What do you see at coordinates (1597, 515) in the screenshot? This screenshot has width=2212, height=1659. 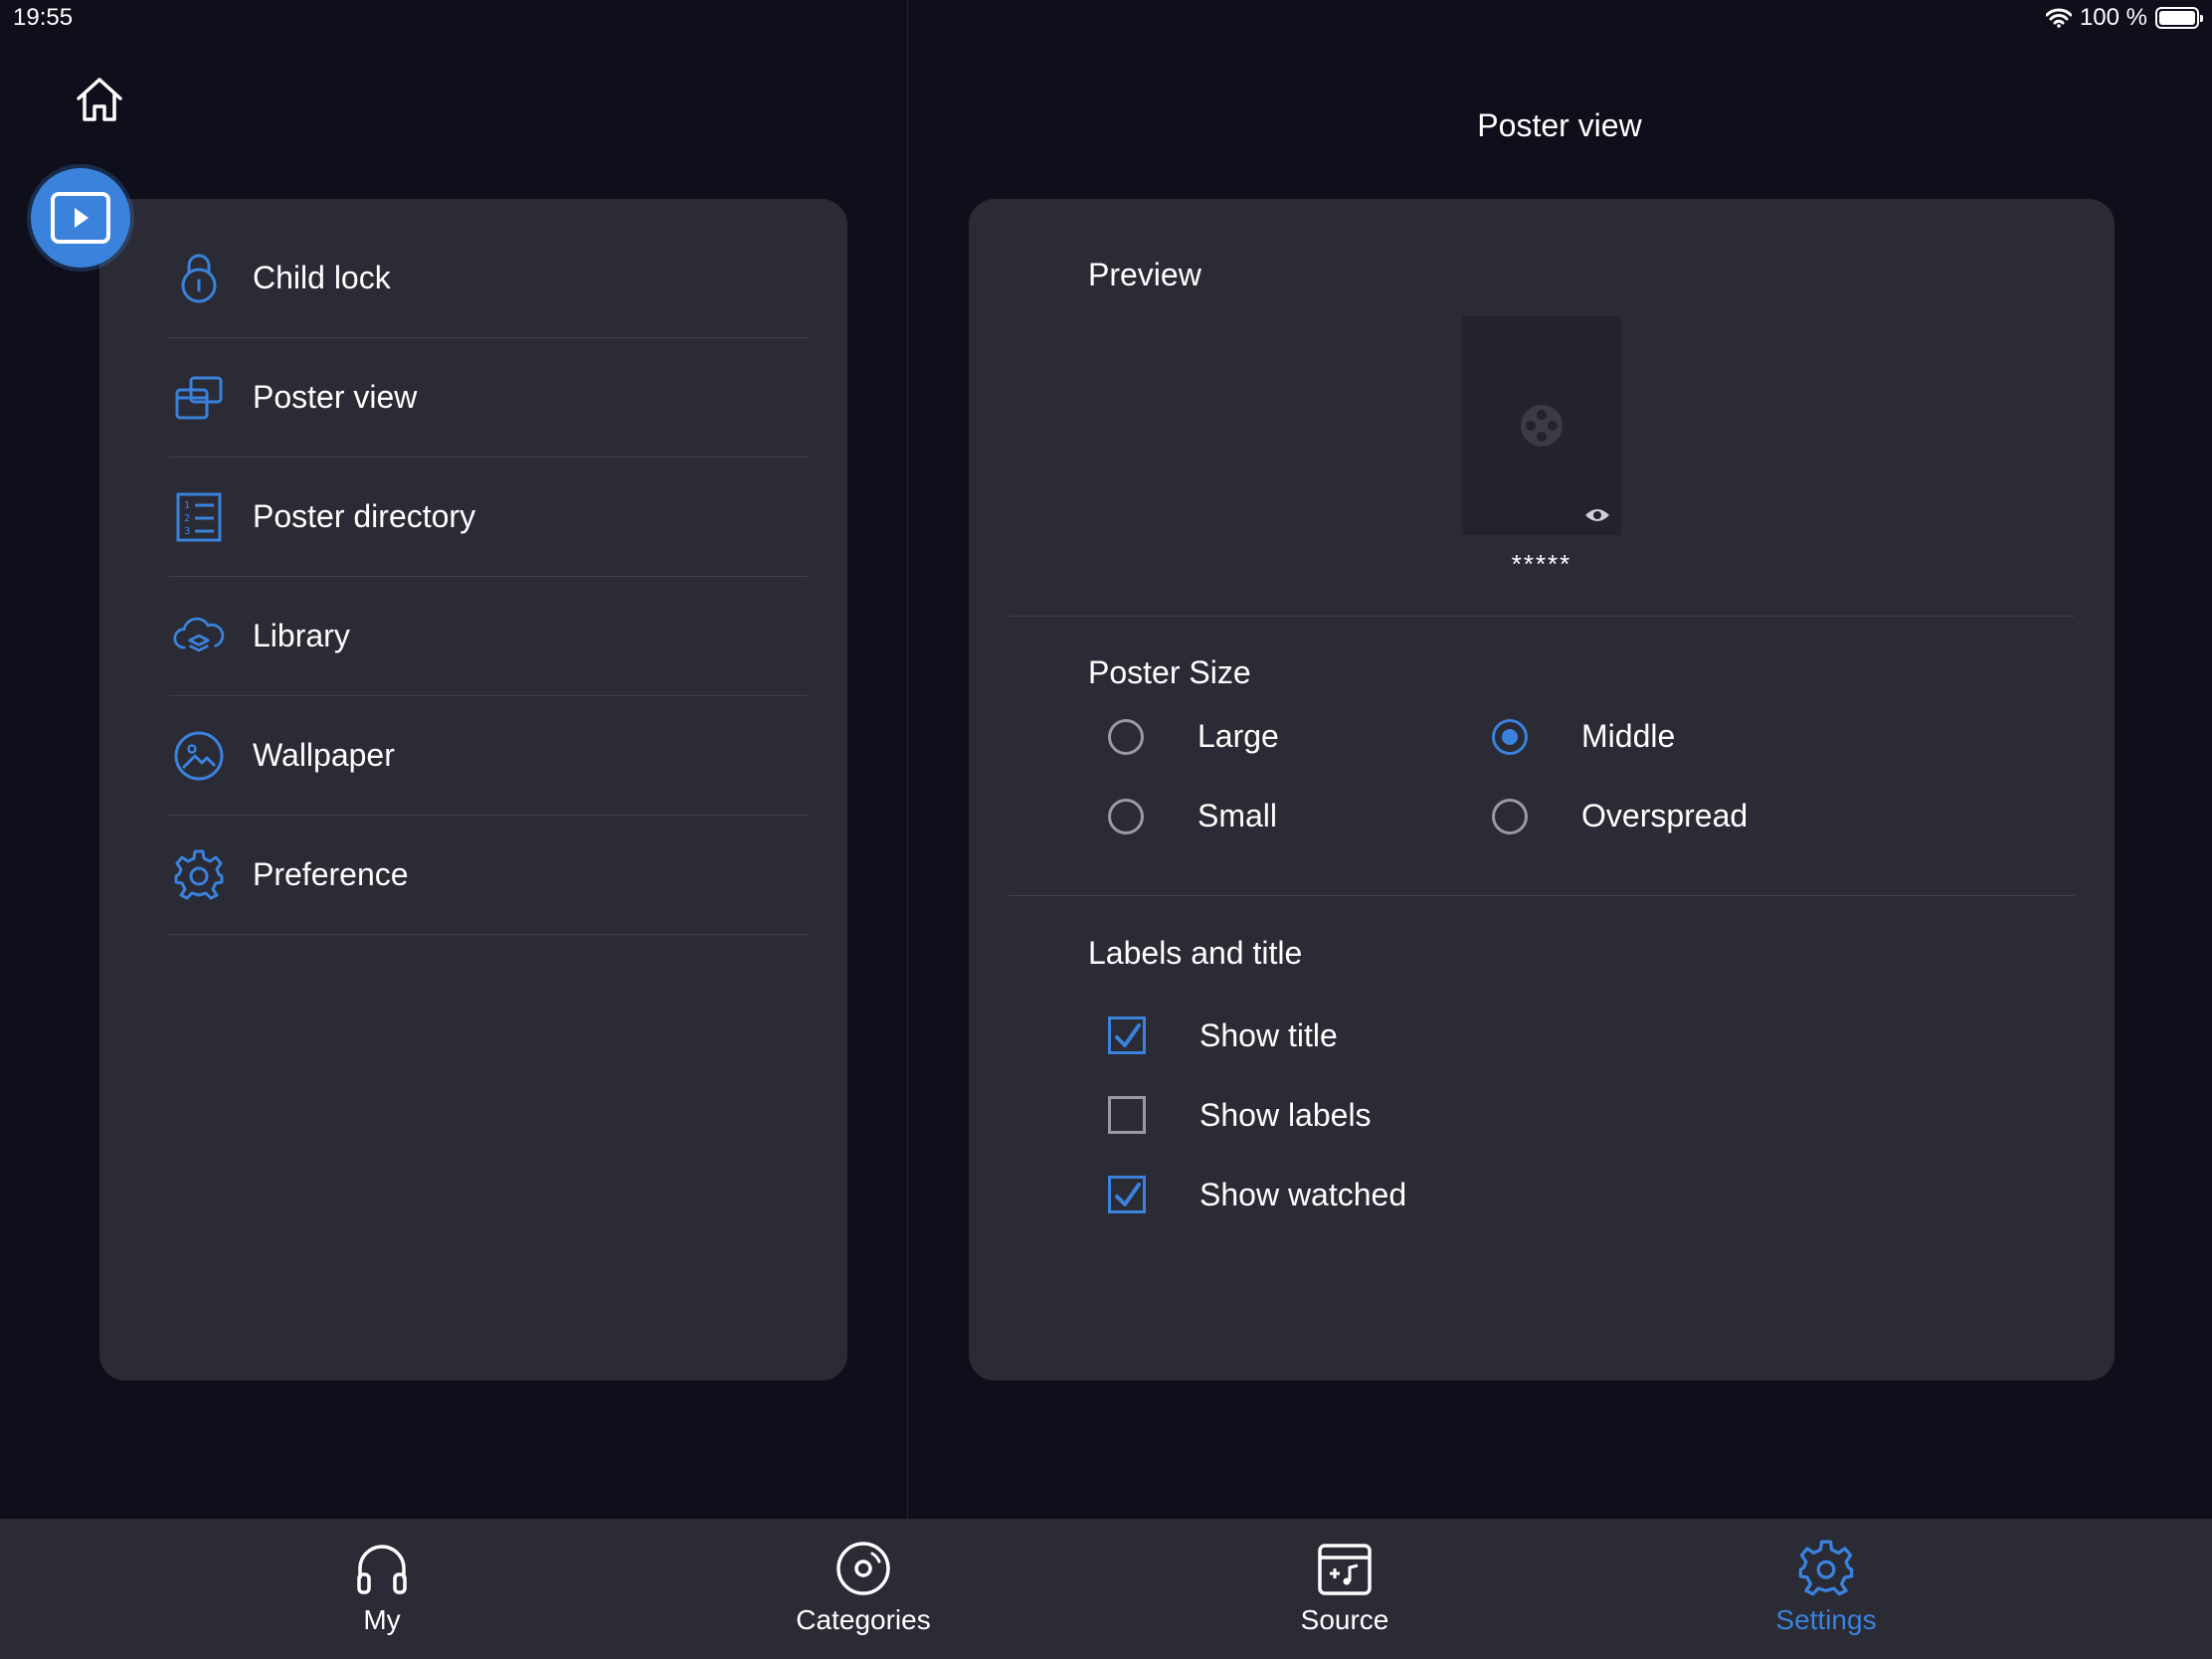 I see `eye-icon` at bounding box center [1597, 515].